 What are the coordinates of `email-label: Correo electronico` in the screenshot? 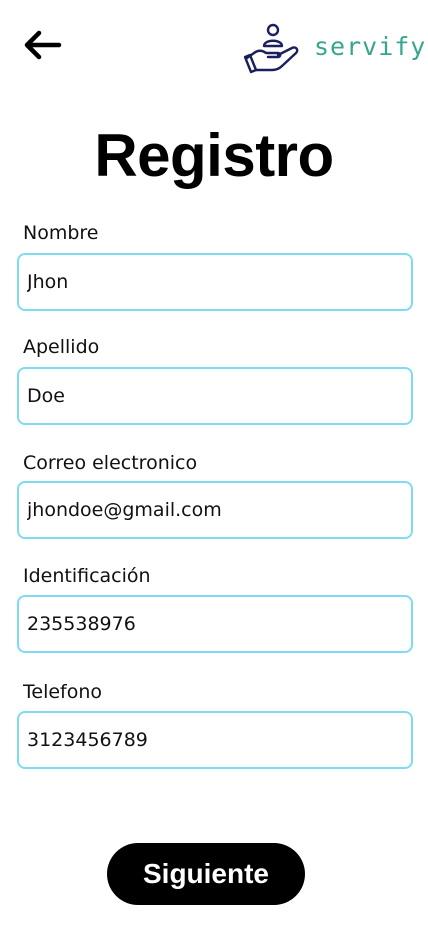 It's located at (110, 463).